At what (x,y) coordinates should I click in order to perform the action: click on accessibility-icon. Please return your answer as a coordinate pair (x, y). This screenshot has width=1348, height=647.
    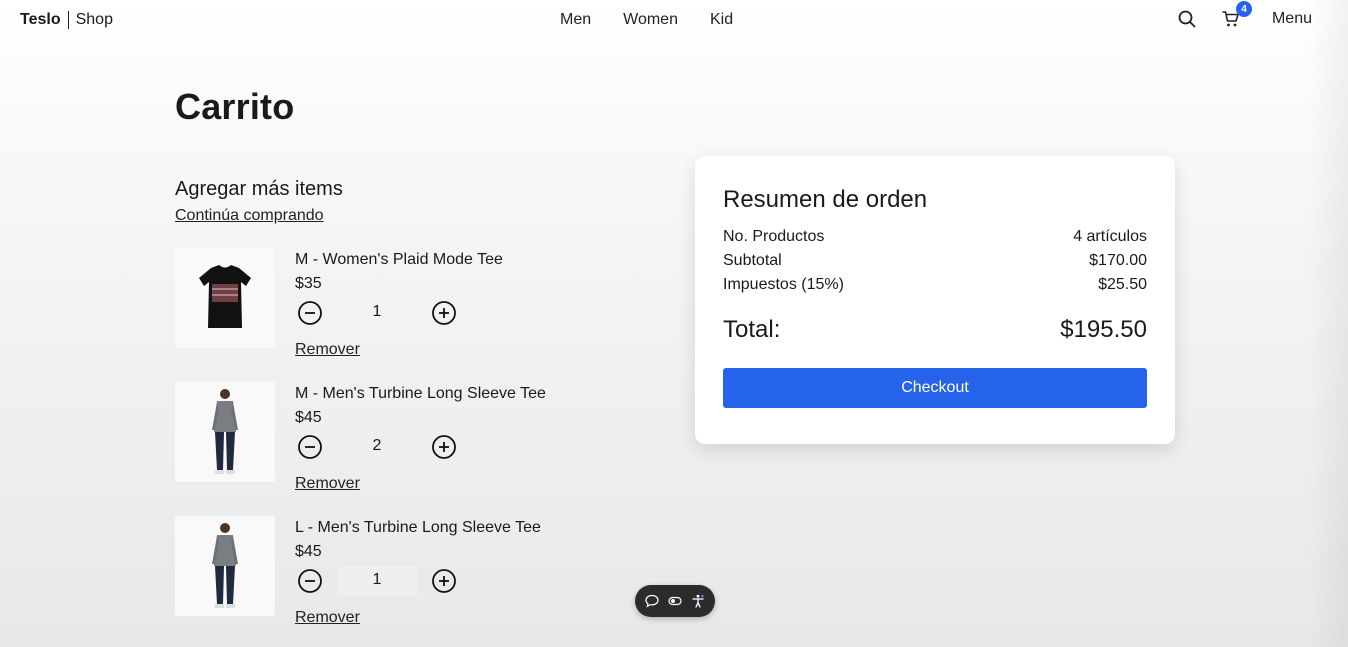
    Looking at the image, I should click on (698, 601).